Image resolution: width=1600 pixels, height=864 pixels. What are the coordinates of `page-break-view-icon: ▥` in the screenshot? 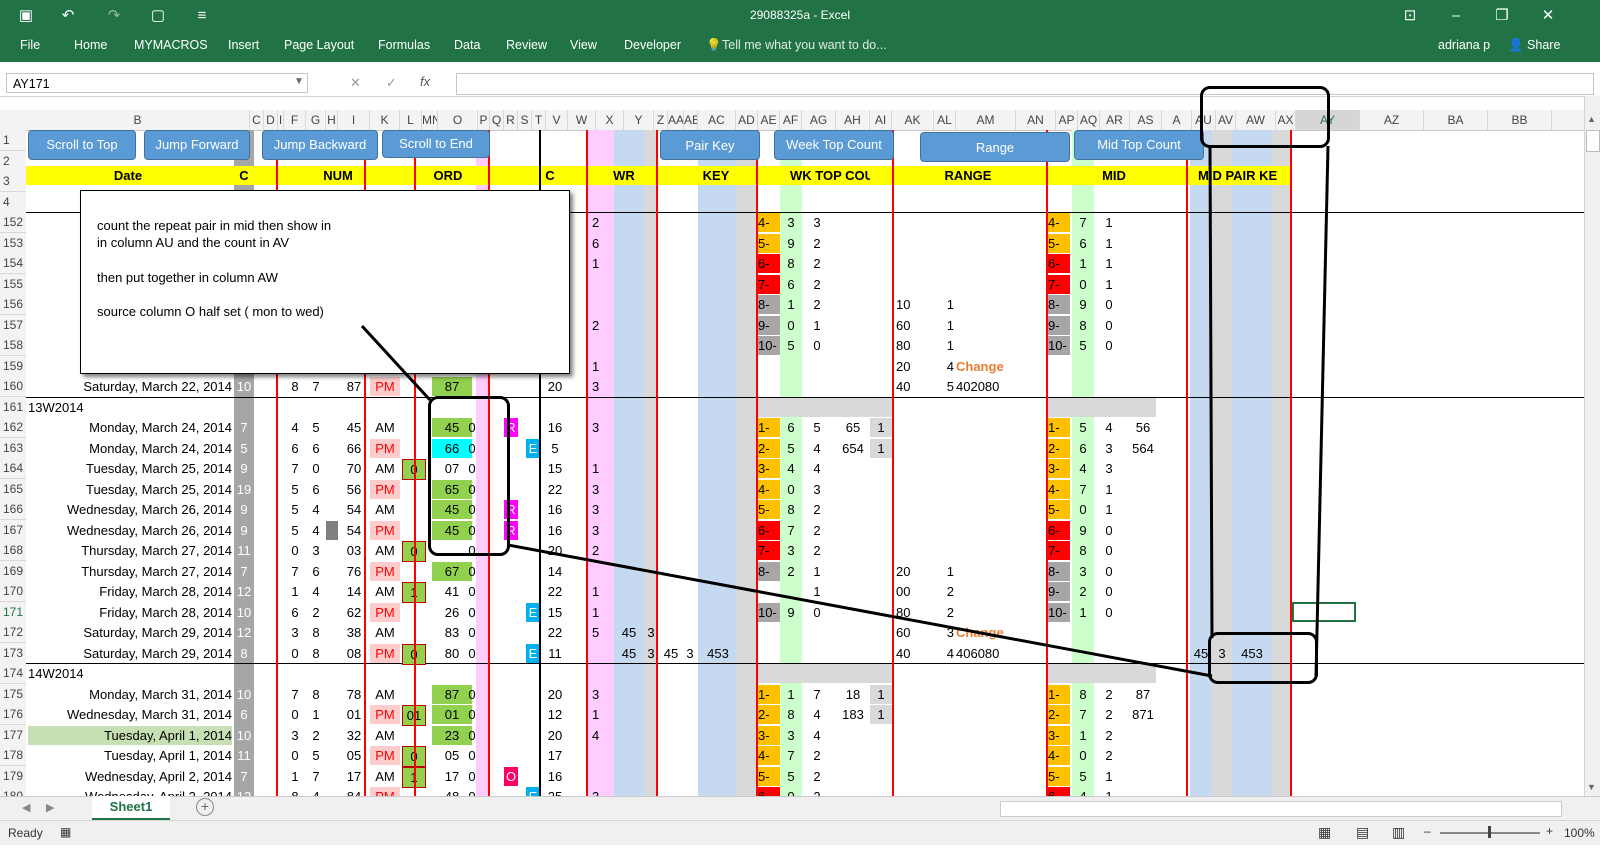 It's located at (1398, 832).